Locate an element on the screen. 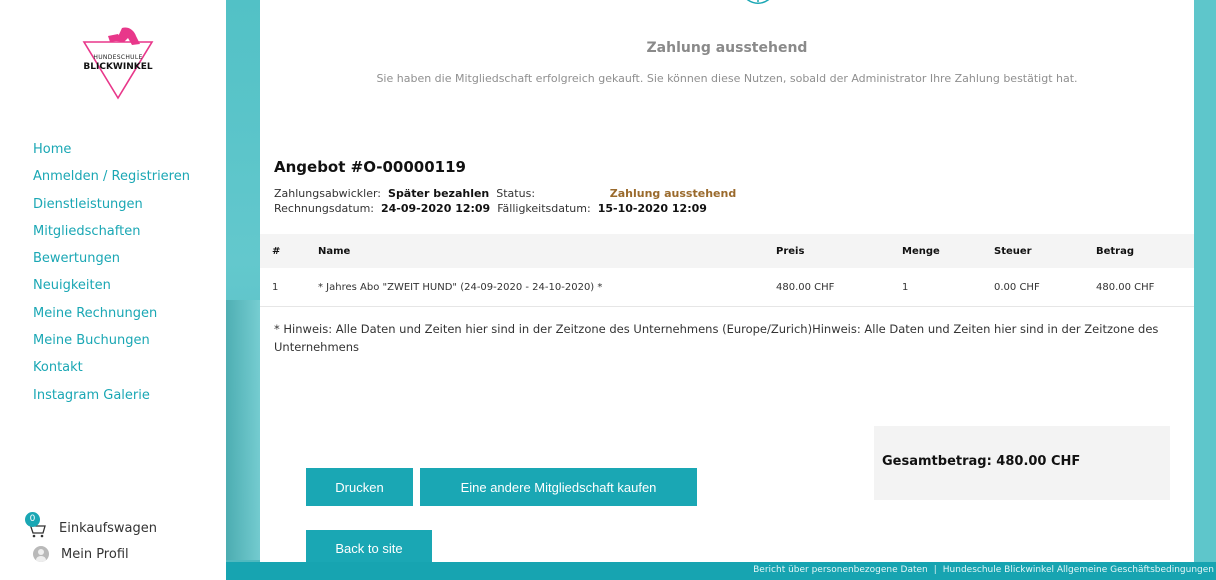 The height and width of the screenshot is (580, 1216). cart-count-badge: 0 is located at coordinates (32, 519).